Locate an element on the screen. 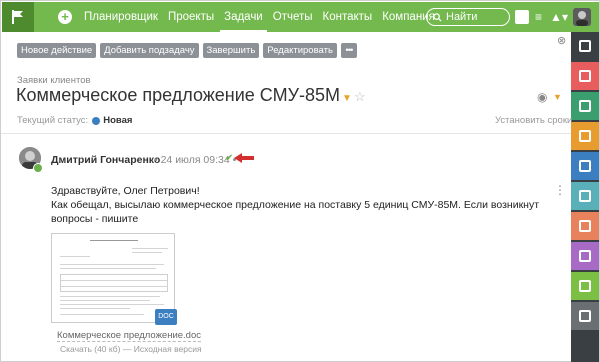  list-icon is located at coordinates (585, 76).